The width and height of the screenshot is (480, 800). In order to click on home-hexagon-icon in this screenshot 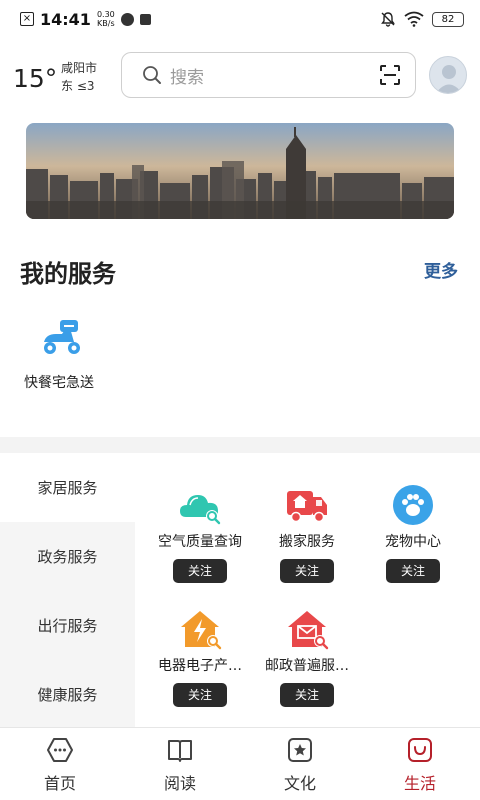, I will do `click(60, 750)`.